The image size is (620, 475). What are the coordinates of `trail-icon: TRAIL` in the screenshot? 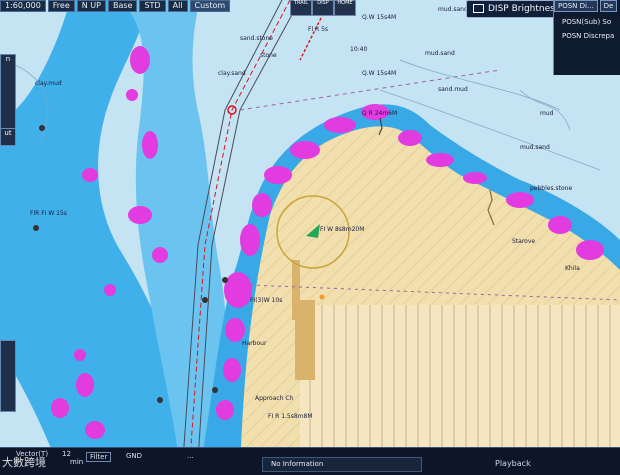 It's located at (301, 8).